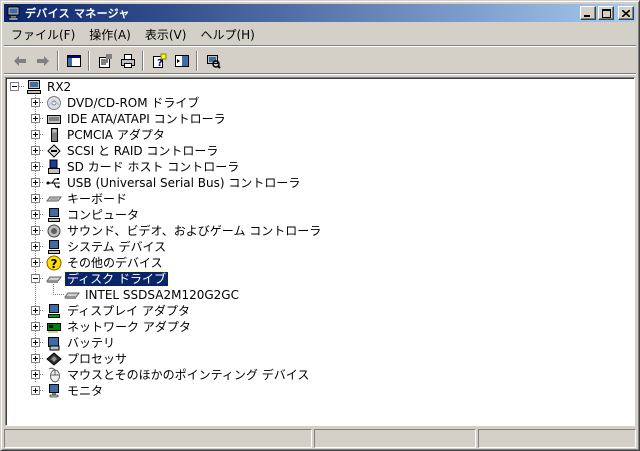  Describe the element at coordinates (73, 61) in the screenshot. I see `show-hide-tree-button` at that location.